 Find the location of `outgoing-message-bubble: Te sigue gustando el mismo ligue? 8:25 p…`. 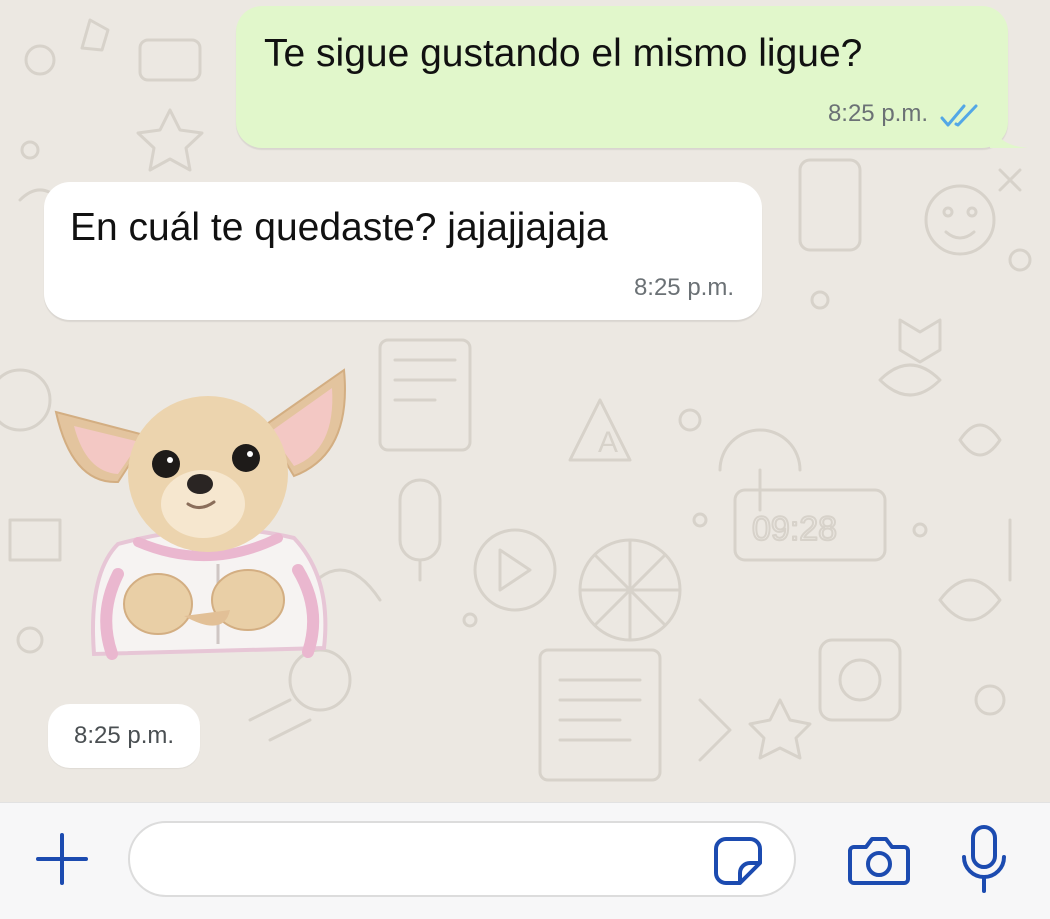

outgoing-message-bubble: Te sigue gustando el mismo ligue? 8:25 p… is located at coordinates (632, 77).